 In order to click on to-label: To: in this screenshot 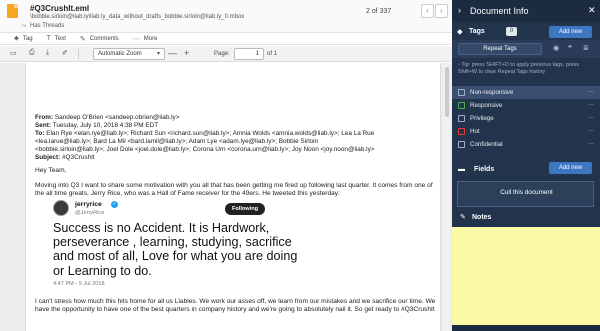, I will do `click(40, 133)`.